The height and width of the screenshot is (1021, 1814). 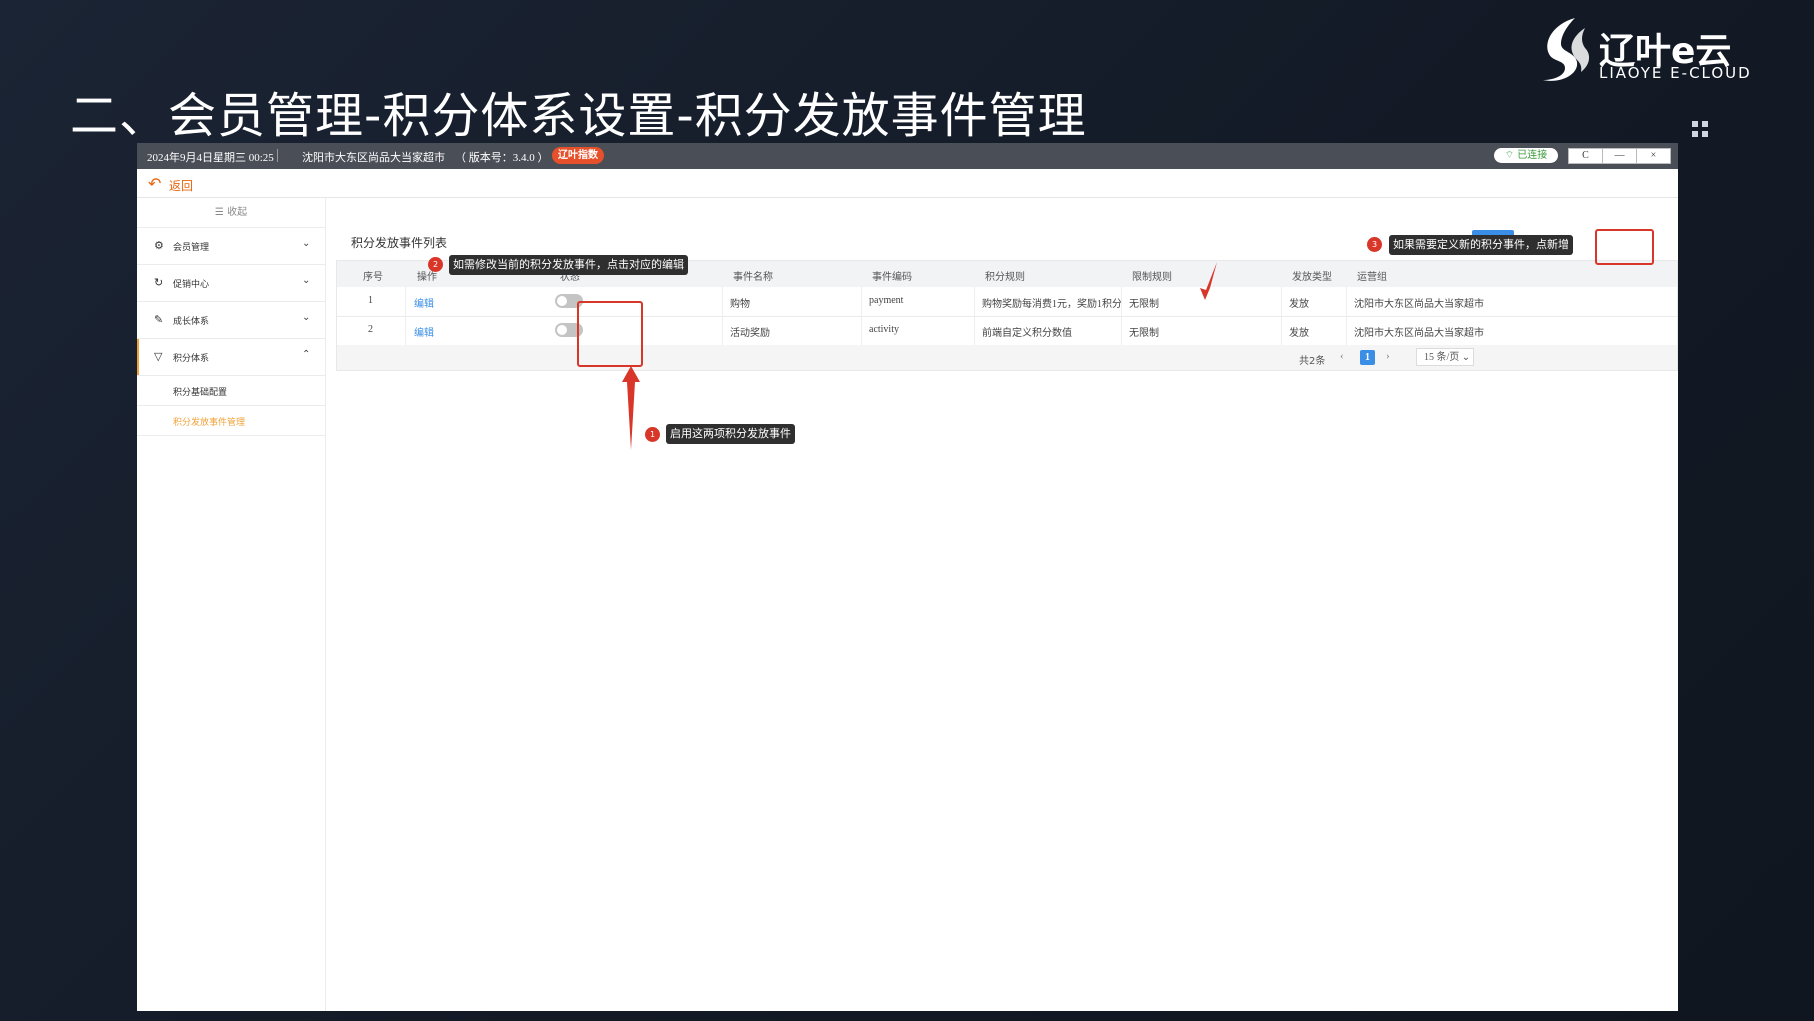 What do you see at coordinates (435, 264) in the screenshot?
I see `annotation-number: 2` at bounding box center [435, 264].